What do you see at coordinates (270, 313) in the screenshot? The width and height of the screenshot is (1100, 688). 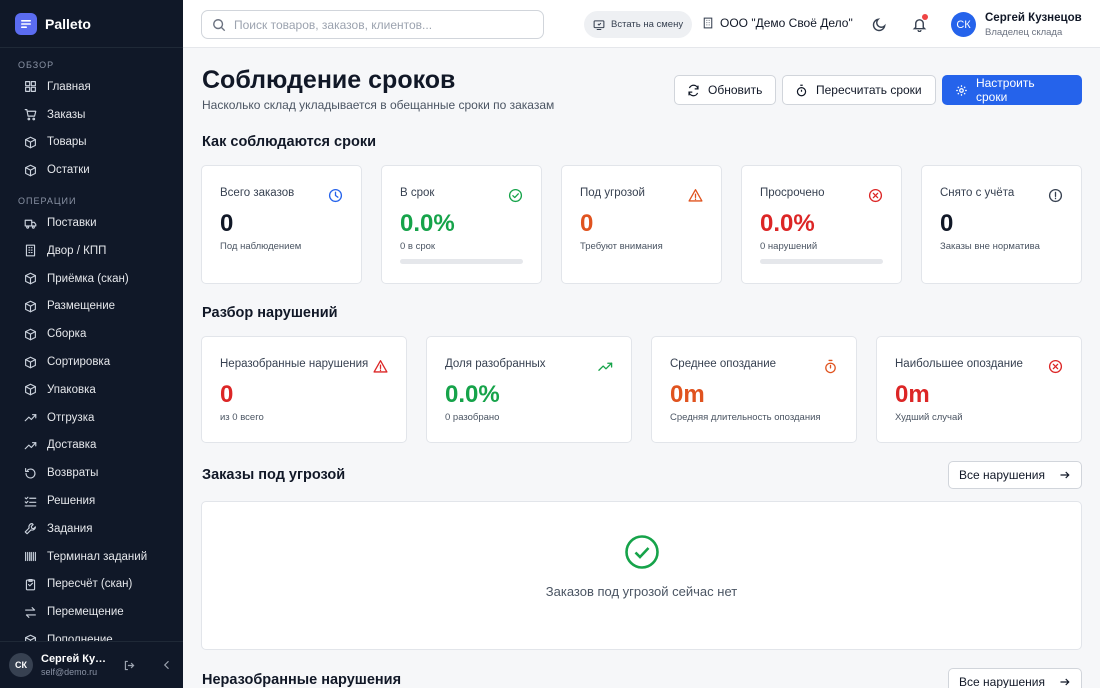 I see `violations-section-title: Разбор нарушений` at bounding box center [270, 313].